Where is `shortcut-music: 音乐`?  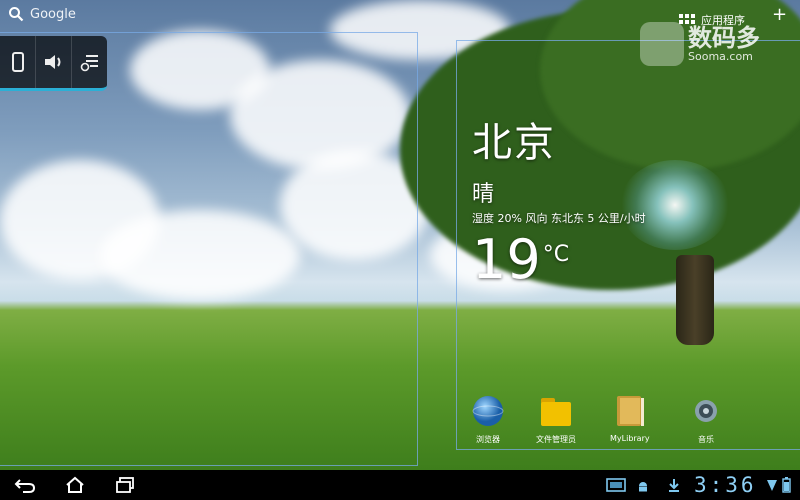 shortcut-music: 音乐 is located at coordinates (706, 419).